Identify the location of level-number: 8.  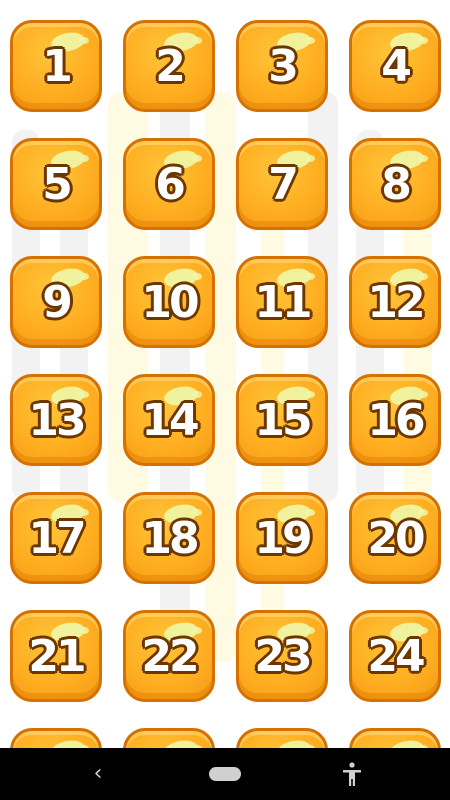
(396, 184).